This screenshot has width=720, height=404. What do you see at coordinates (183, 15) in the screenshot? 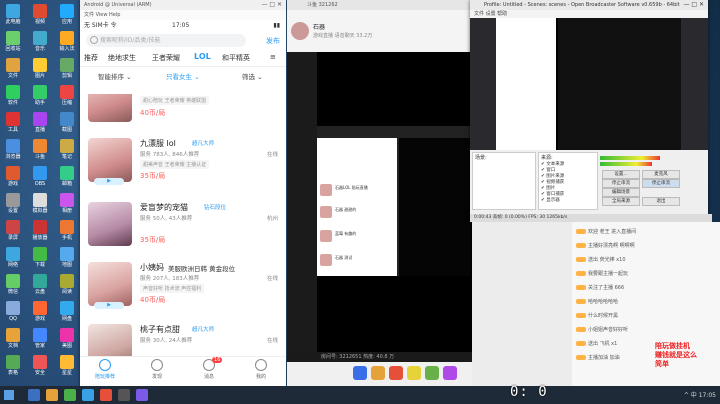
I see `emulator-menu: 文件 View Help` at bounding box center [183, 15].